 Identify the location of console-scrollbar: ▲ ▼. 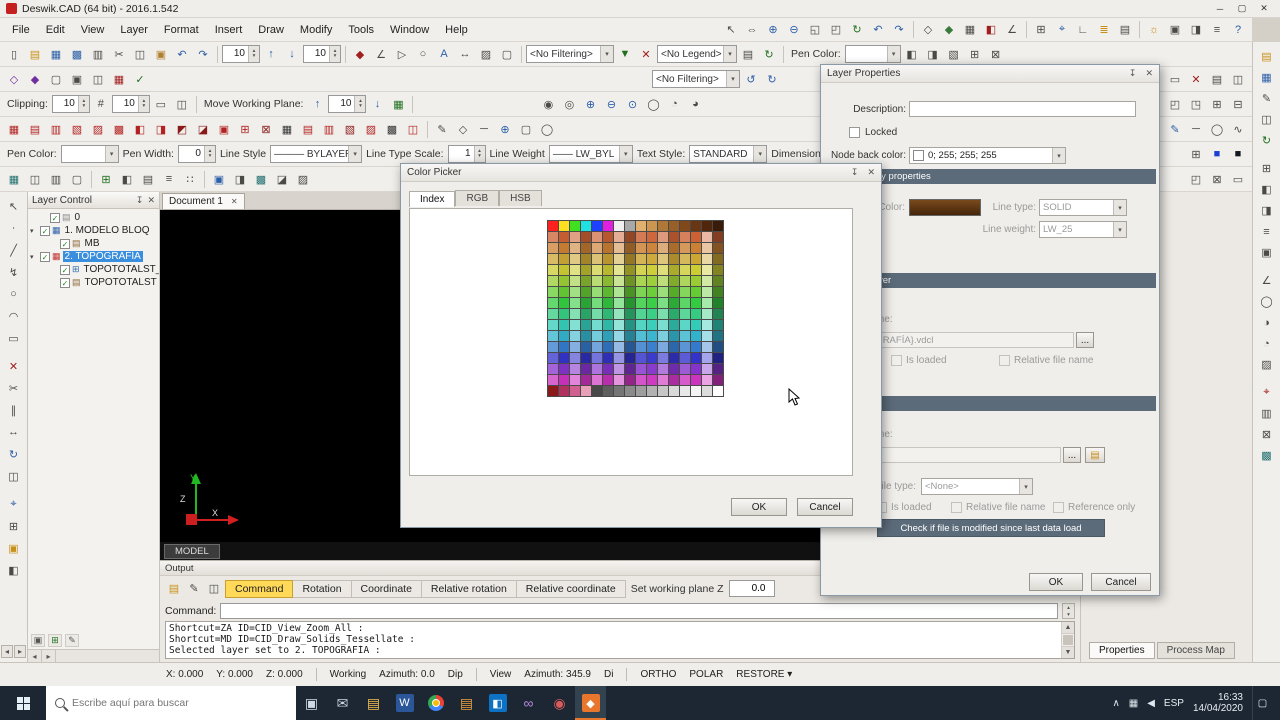
(1067, 640).